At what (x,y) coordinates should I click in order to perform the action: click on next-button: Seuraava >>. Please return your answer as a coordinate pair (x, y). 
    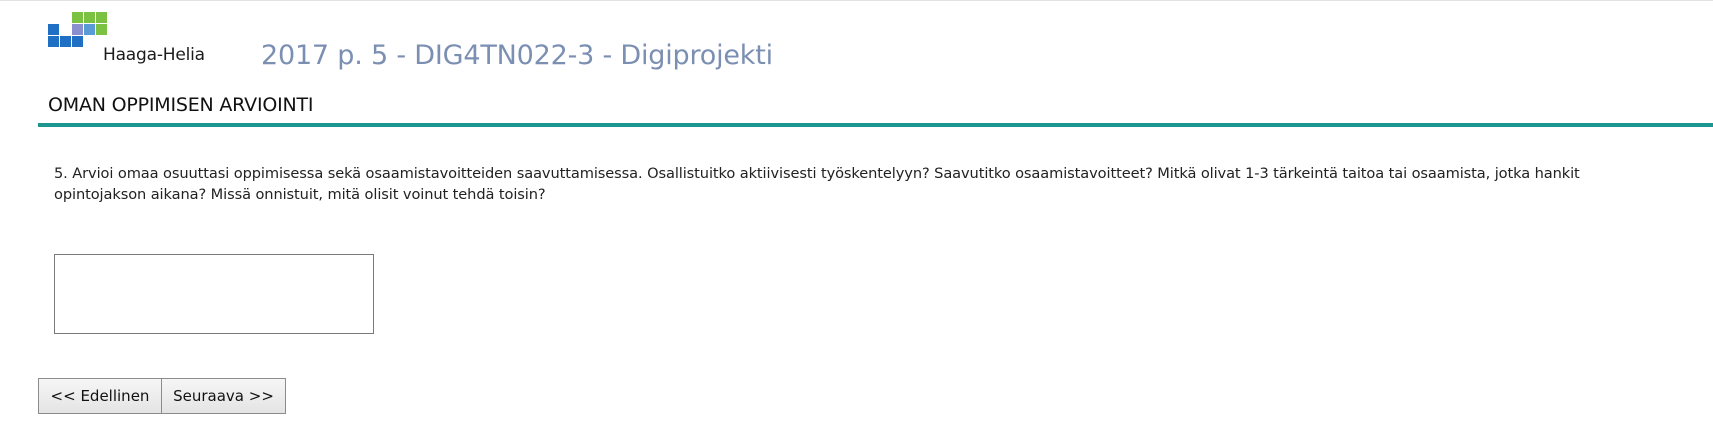
    Looking at the image, I should click on (223, 396).